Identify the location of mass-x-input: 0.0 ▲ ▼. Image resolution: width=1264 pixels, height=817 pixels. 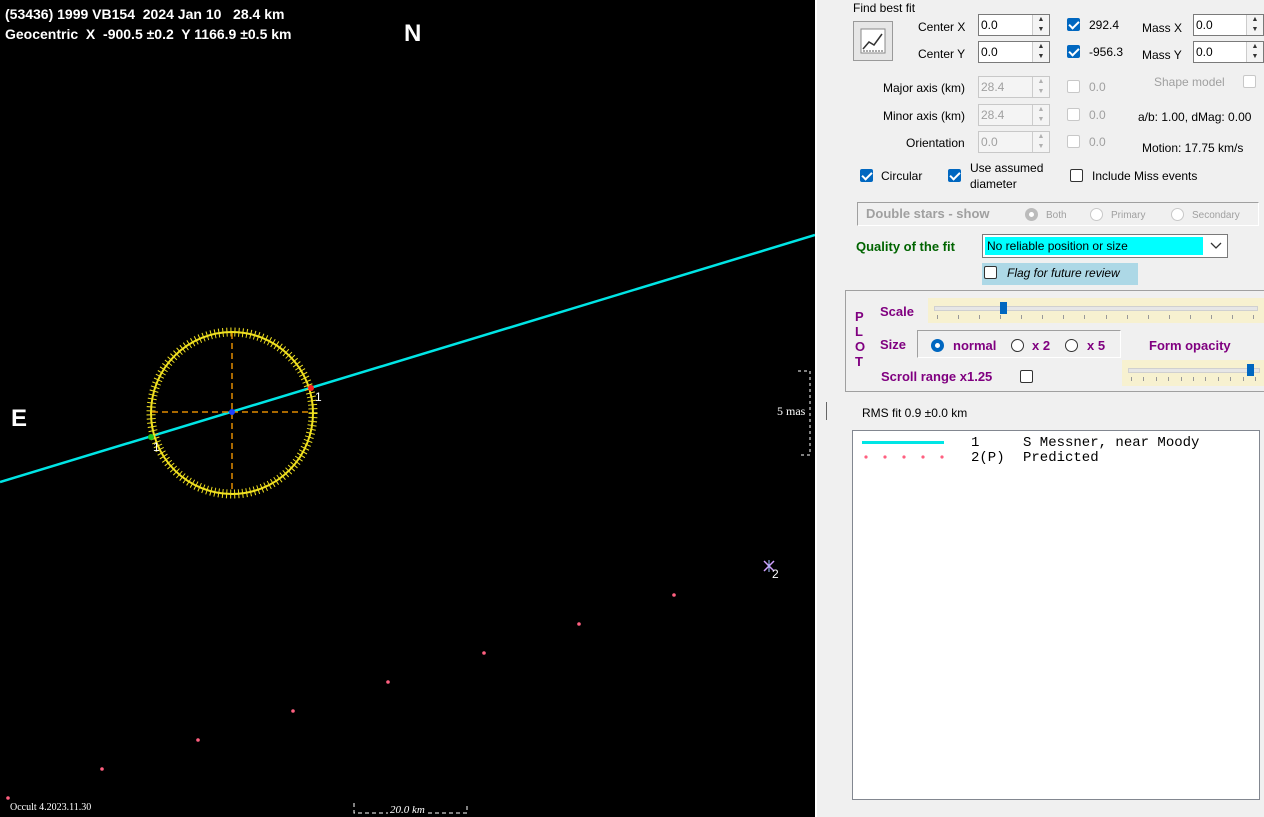
(1228, 25).